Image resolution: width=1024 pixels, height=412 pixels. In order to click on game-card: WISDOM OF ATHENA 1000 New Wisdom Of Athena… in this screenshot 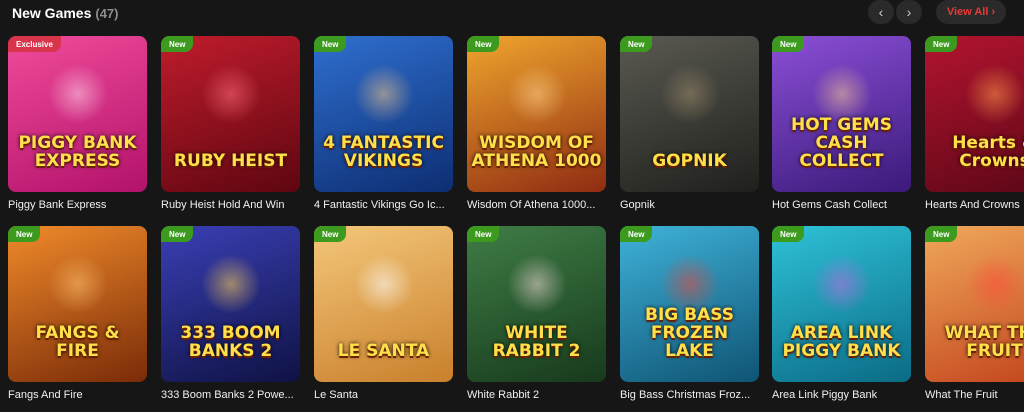, I will do `click(536, 123)`.